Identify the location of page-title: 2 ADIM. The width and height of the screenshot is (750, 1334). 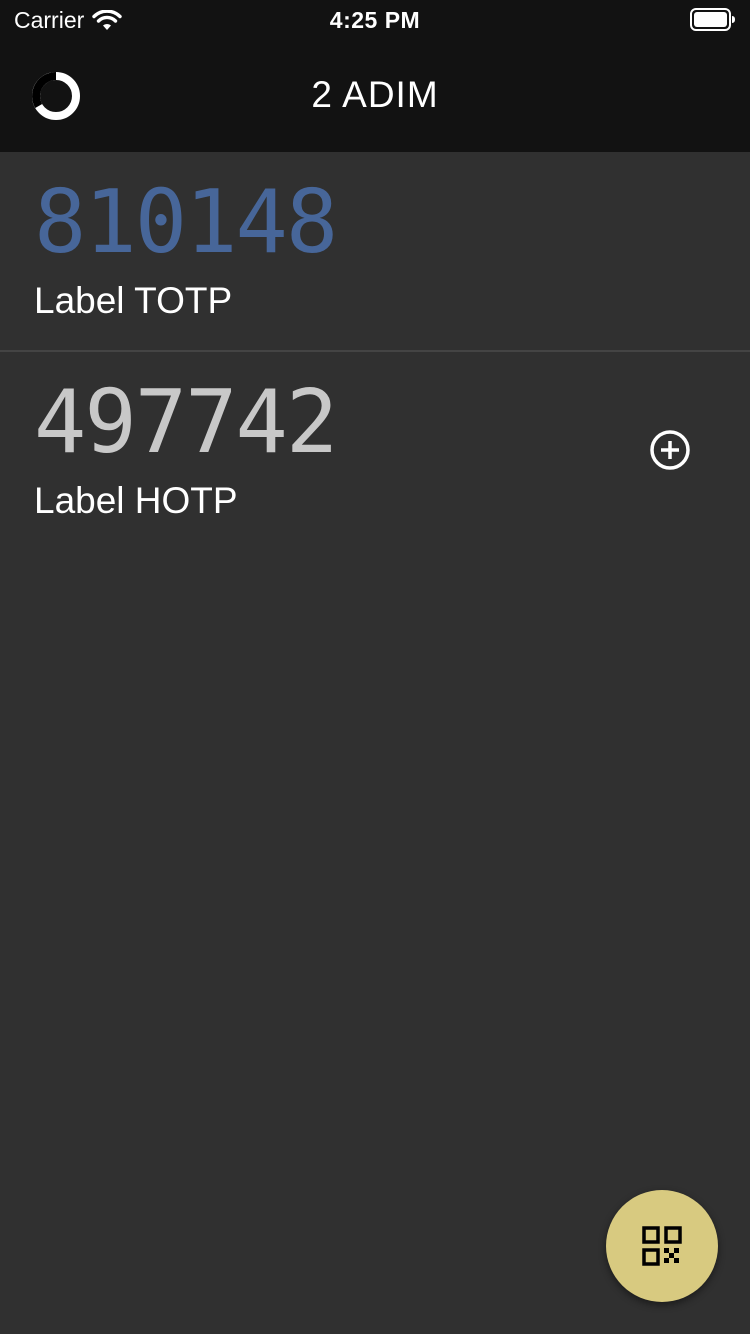
(375, 94).